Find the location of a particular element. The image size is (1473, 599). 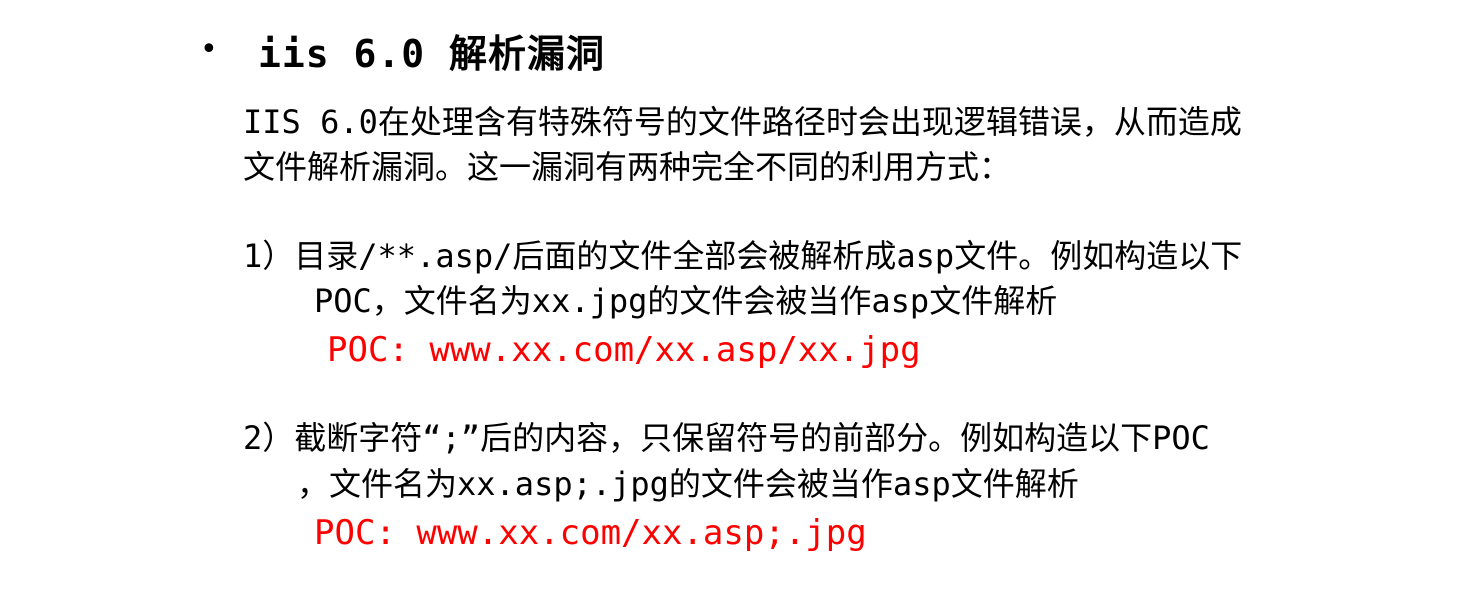

heading-row: • iis 6.0 解析漏洞 is located at coordinates (402, 50).